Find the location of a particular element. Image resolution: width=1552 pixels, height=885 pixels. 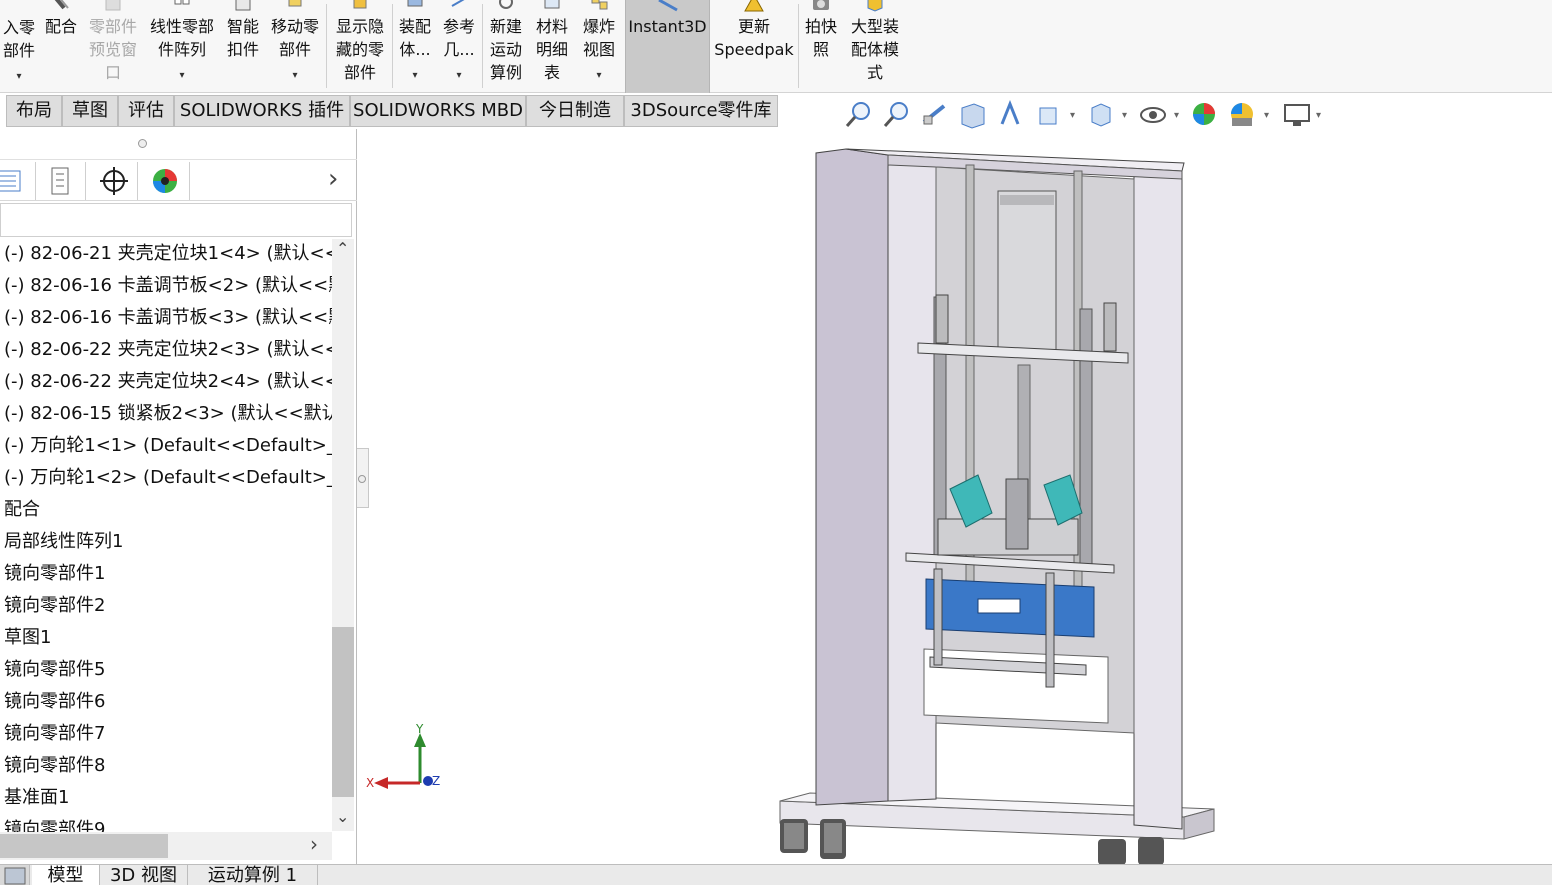

tree-vertical-scrollbar: ⌃ ⌄ is located at coordinates (343, 535).